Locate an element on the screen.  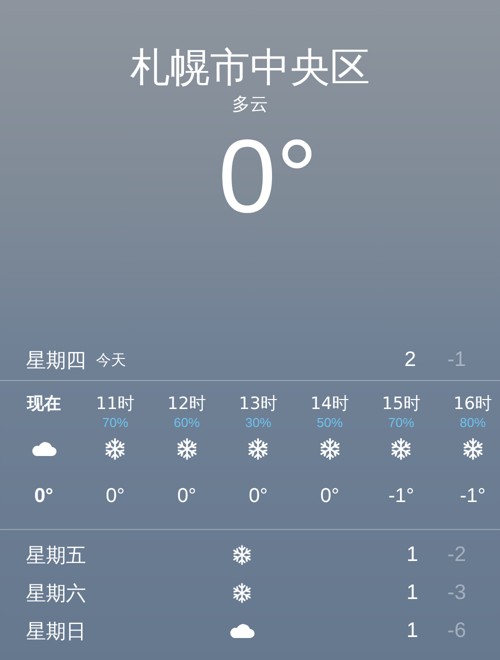
hour-label: 12时 is located at coordinates (186, 404).